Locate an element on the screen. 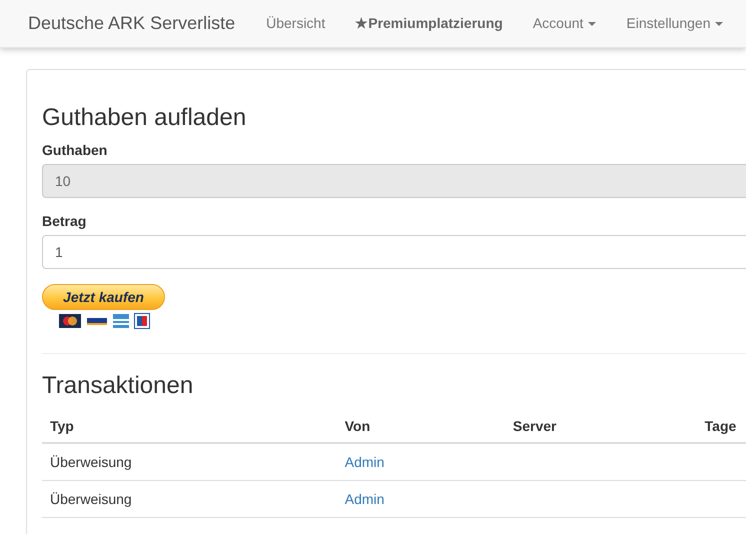 This screenshot has height=534, width=746. brand-link: Deutsche ARK Serverliste is located at coordinates (132, 23).